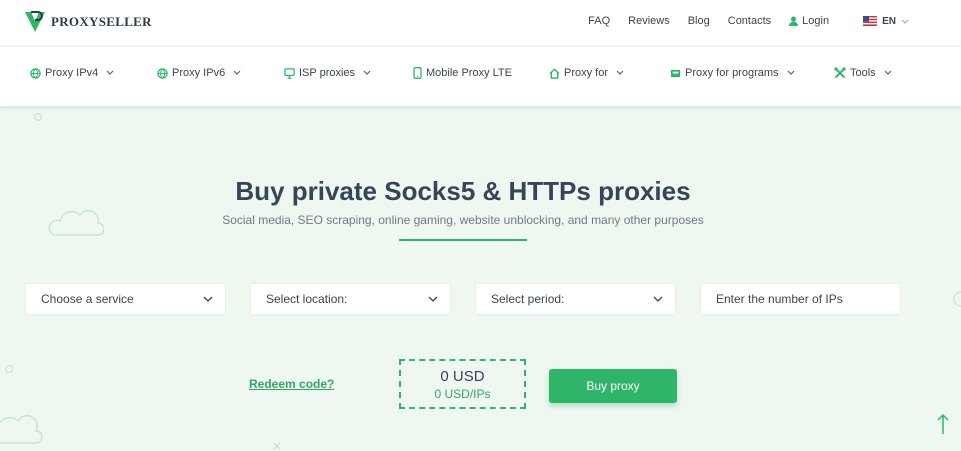  Describe the element at coordinates (613, 386) in the screenshot. I see `buy-proxy-button: Buy proxy` at that location.